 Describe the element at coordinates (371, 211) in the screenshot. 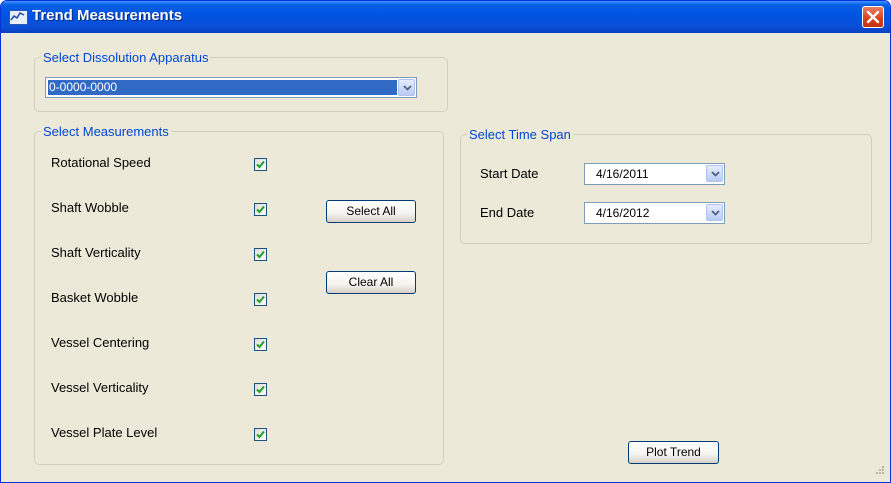

I see `select-all-button: Select All` at that location.